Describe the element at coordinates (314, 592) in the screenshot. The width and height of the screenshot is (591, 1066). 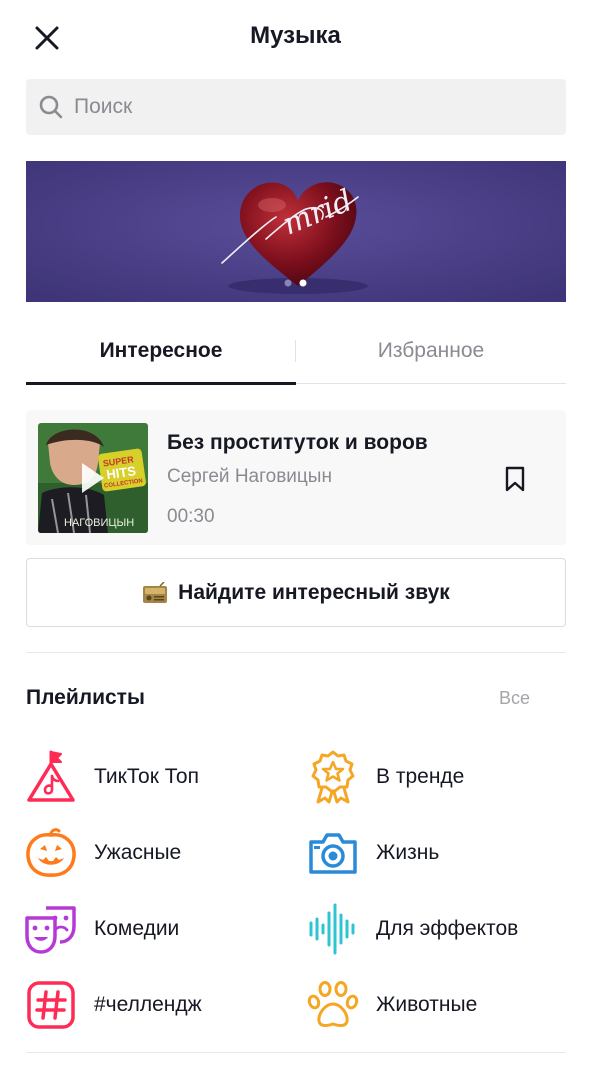
I see `find-sound-label: Найдите интересный звук` at that location.